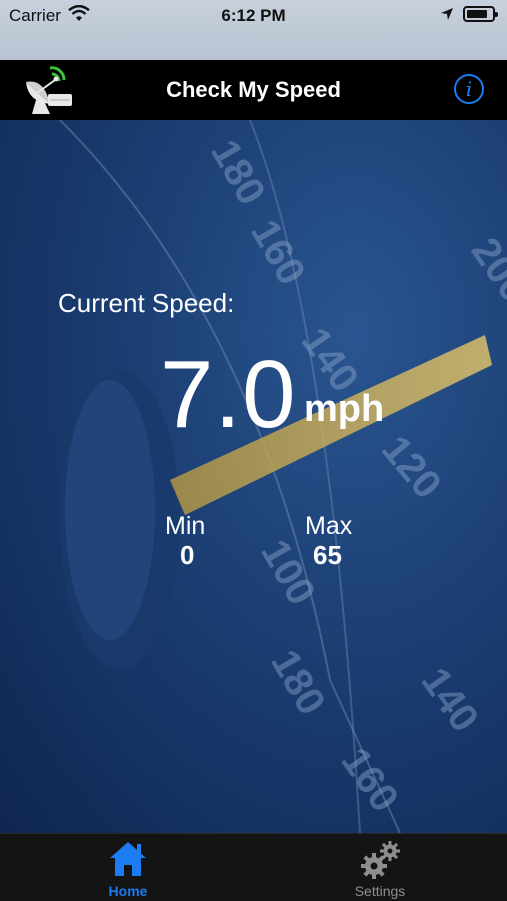 This screenshot has height=901, width=507. I want to click on tab-settings: Settings, so click(380, 867).